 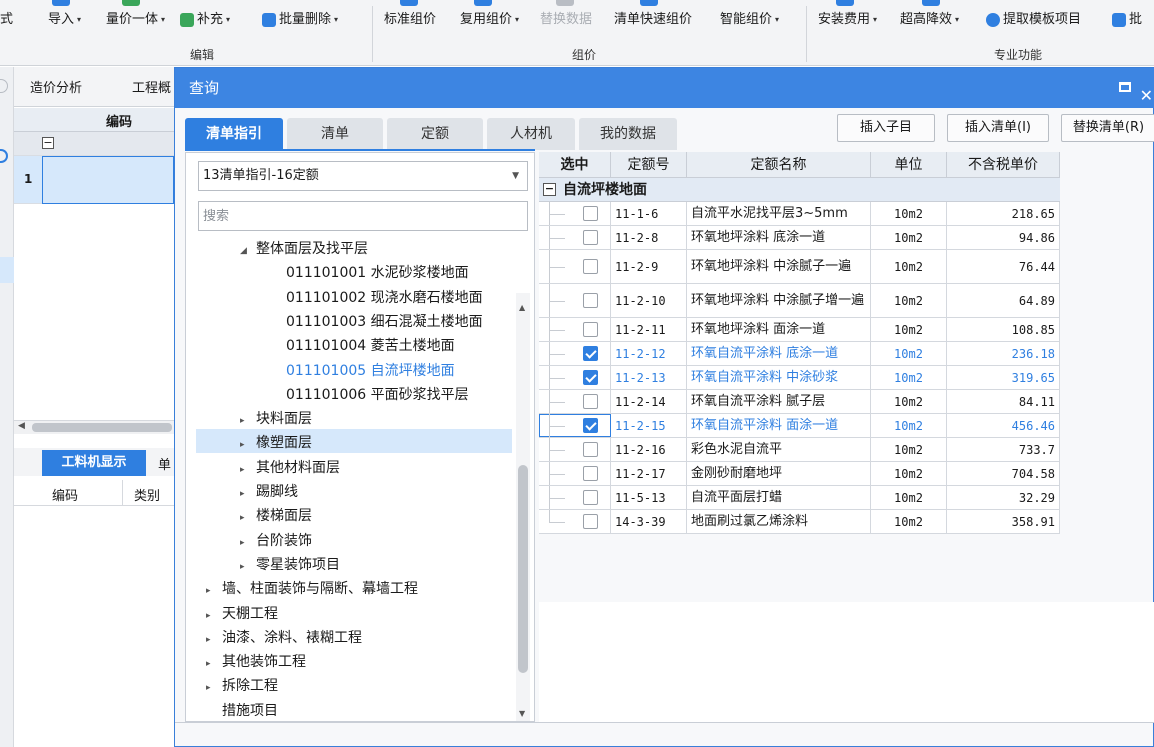 I want to click on tree-item: ▸ 块料面层, so click(x=276, y=419).